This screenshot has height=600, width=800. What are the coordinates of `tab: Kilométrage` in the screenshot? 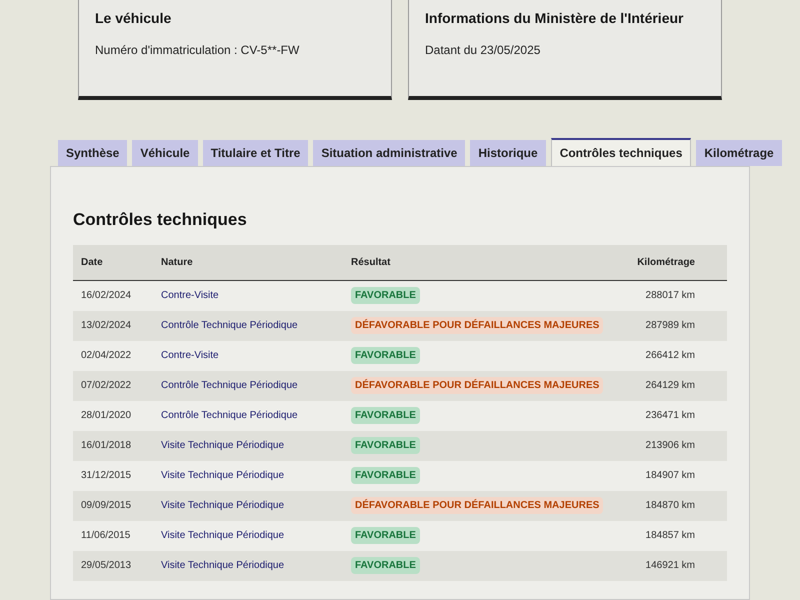 It's located at (739, 153).